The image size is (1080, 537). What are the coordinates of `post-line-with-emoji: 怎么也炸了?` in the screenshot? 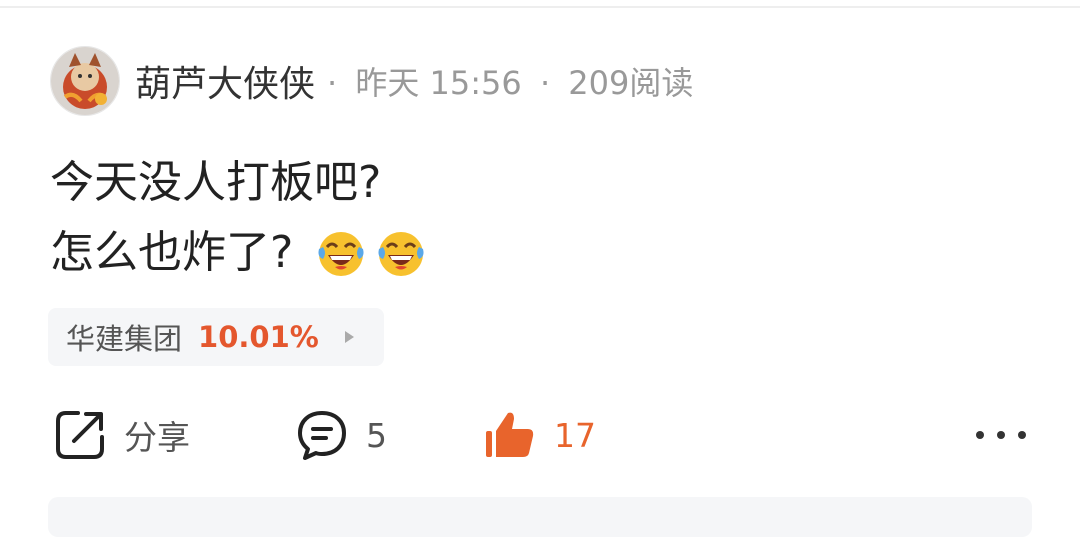 It's located at (238, 253).